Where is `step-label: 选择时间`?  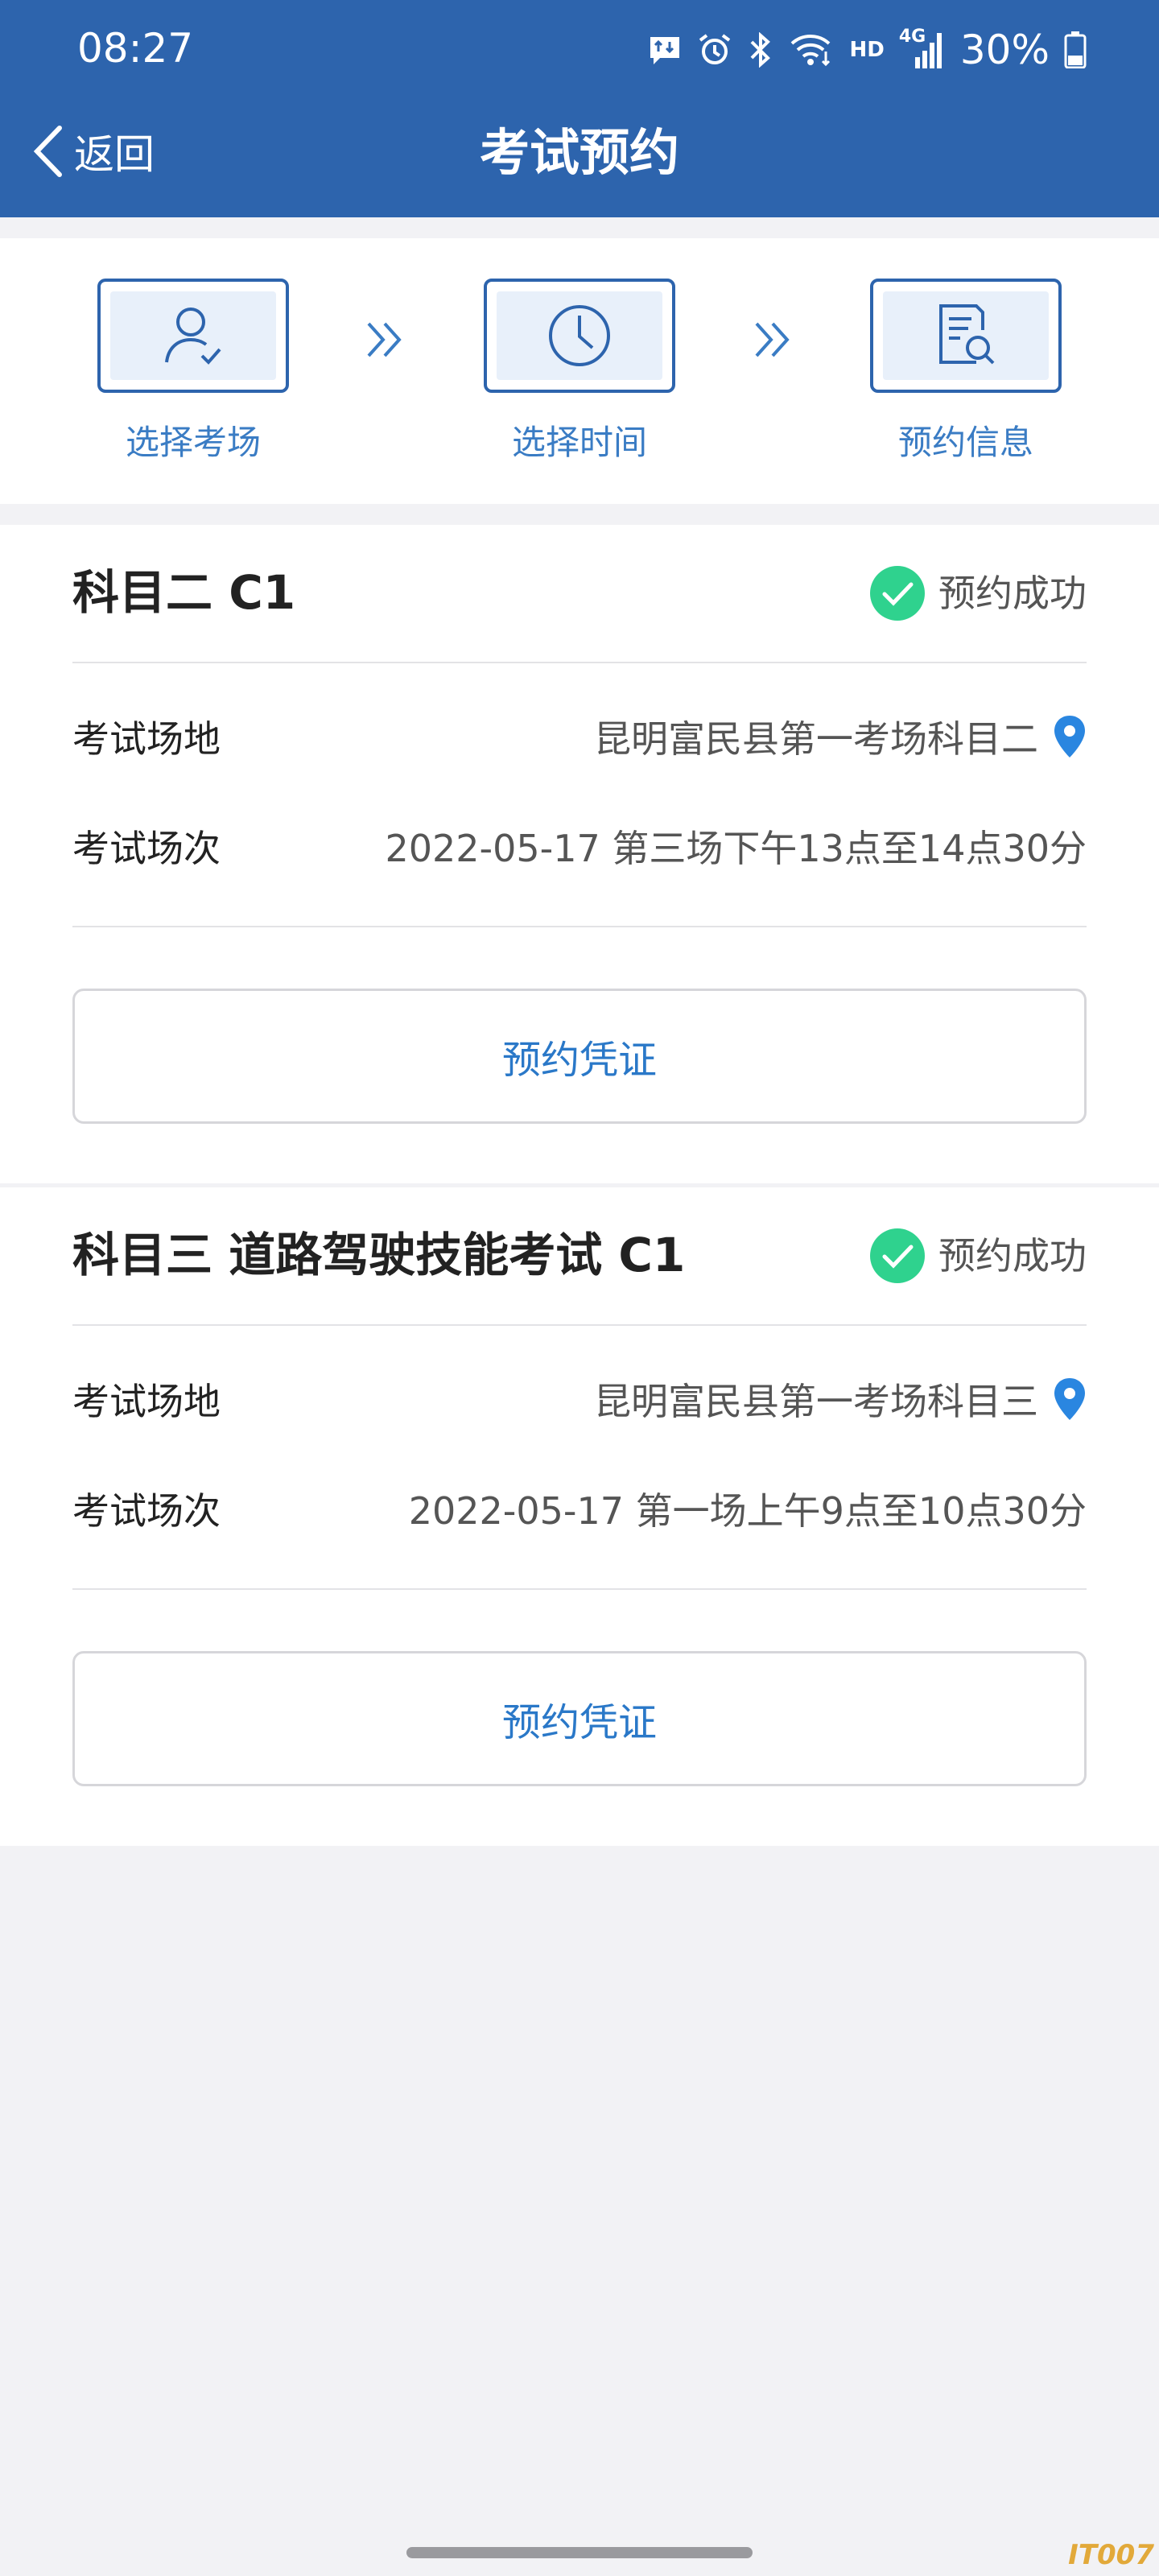
step-label: 选择时间 is located at coordinates (579, 442).